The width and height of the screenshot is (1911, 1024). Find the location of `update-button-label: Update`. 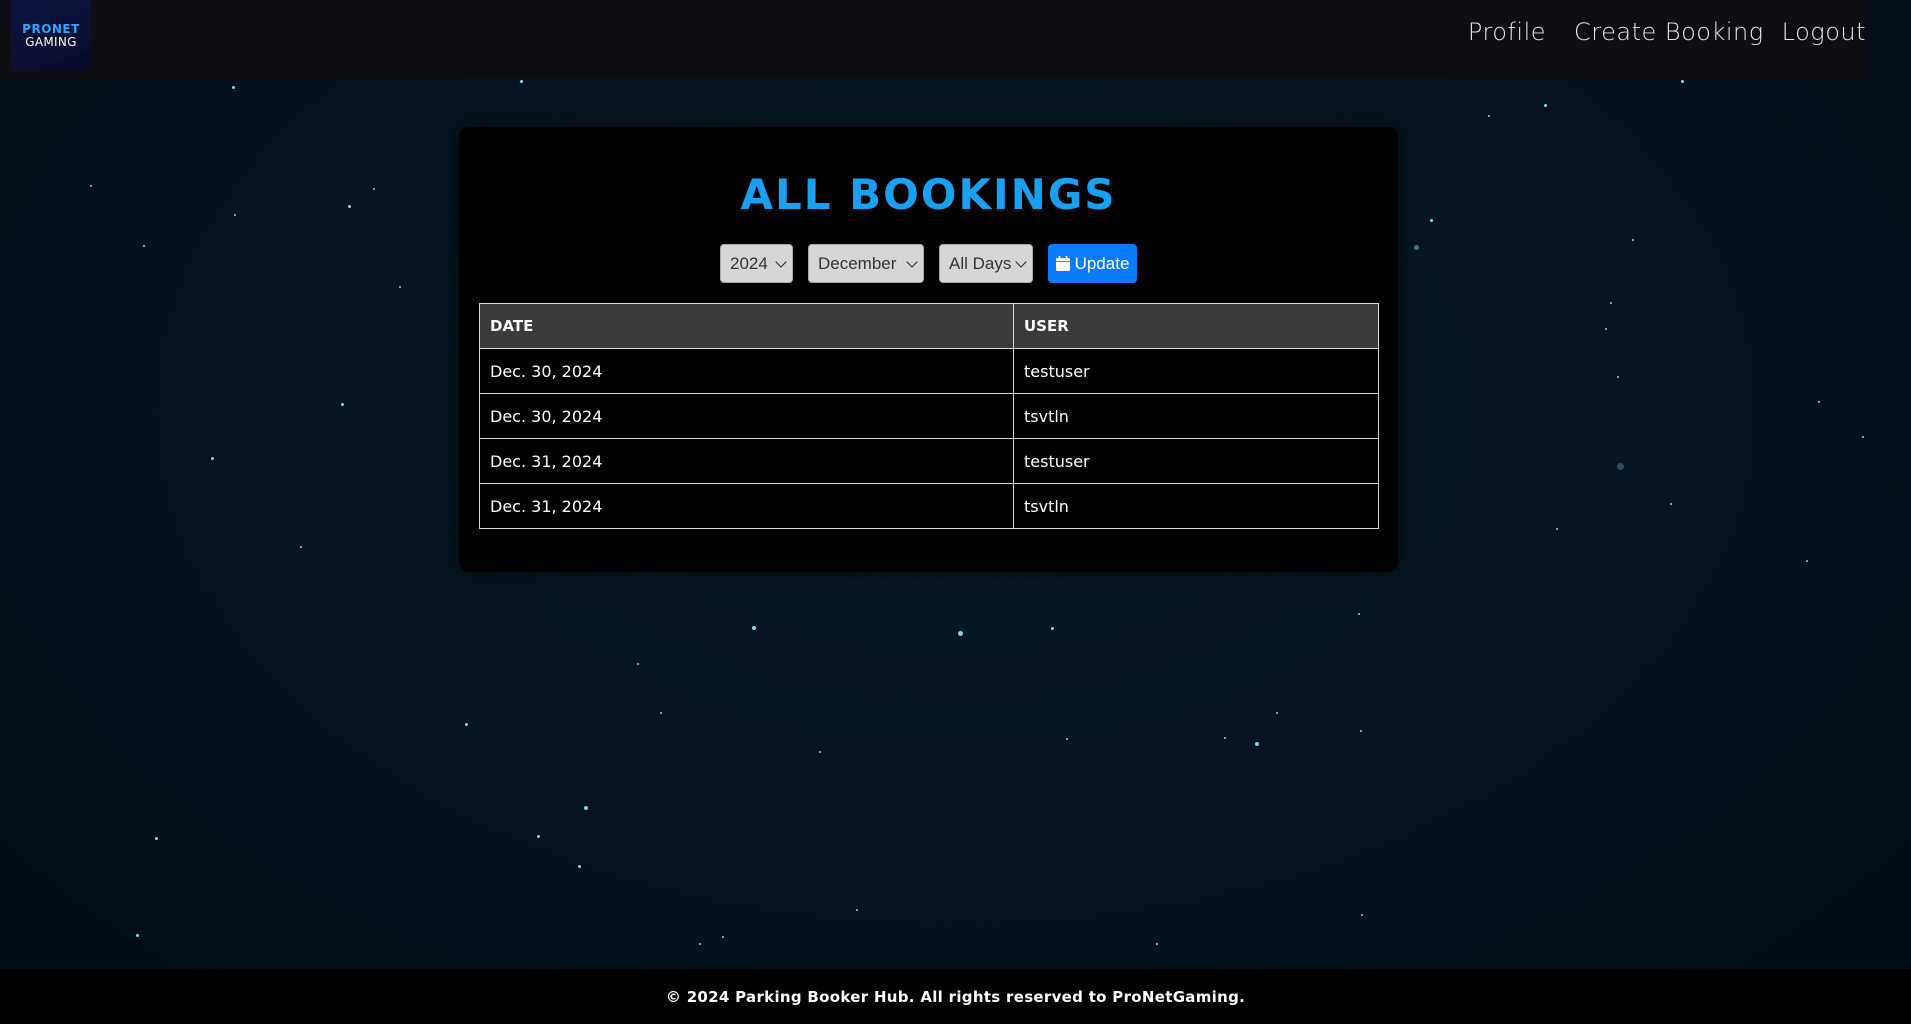

update-button-label: Update is located at coordinates (1102, 263).